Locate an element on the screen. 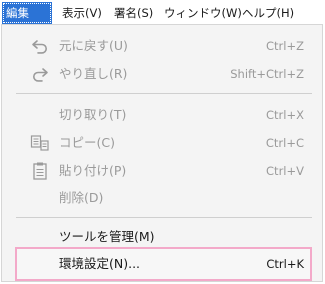 This screenshot has width=325, height=284. undo-shortcut: Ctrl+Z is located at coordinates (285, 46).